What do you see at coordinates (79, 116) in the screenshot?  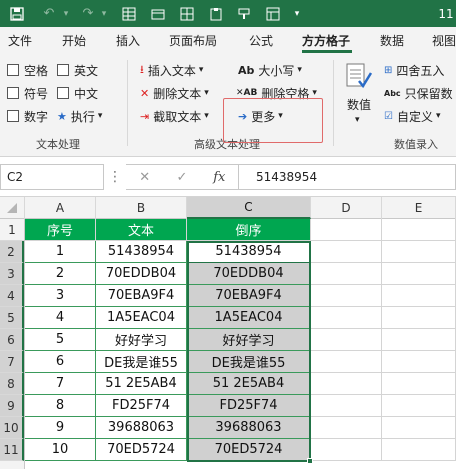 I see `execute-button: ★ 执行 ▾` at bounding box center [79, 116].